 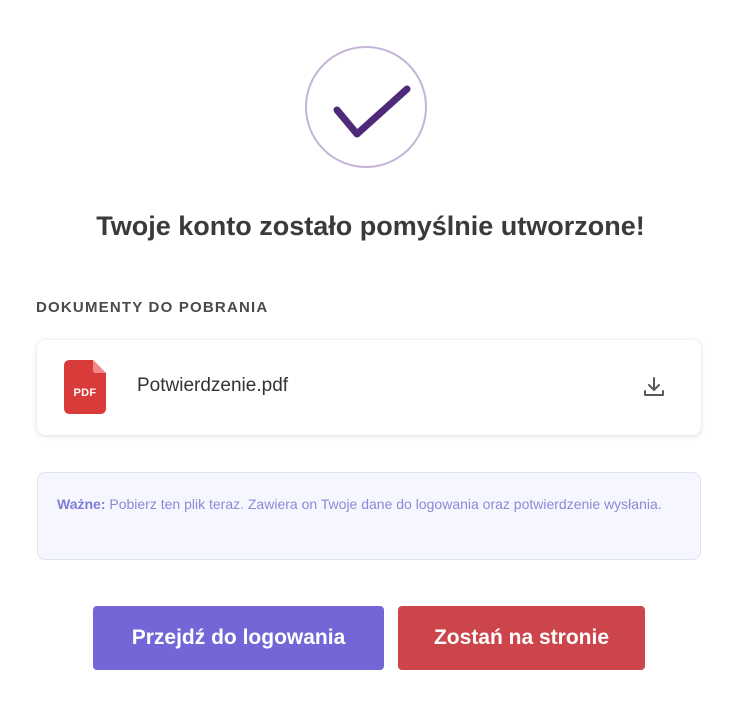 I want to click on download-icon, so click(x=654, y=387).